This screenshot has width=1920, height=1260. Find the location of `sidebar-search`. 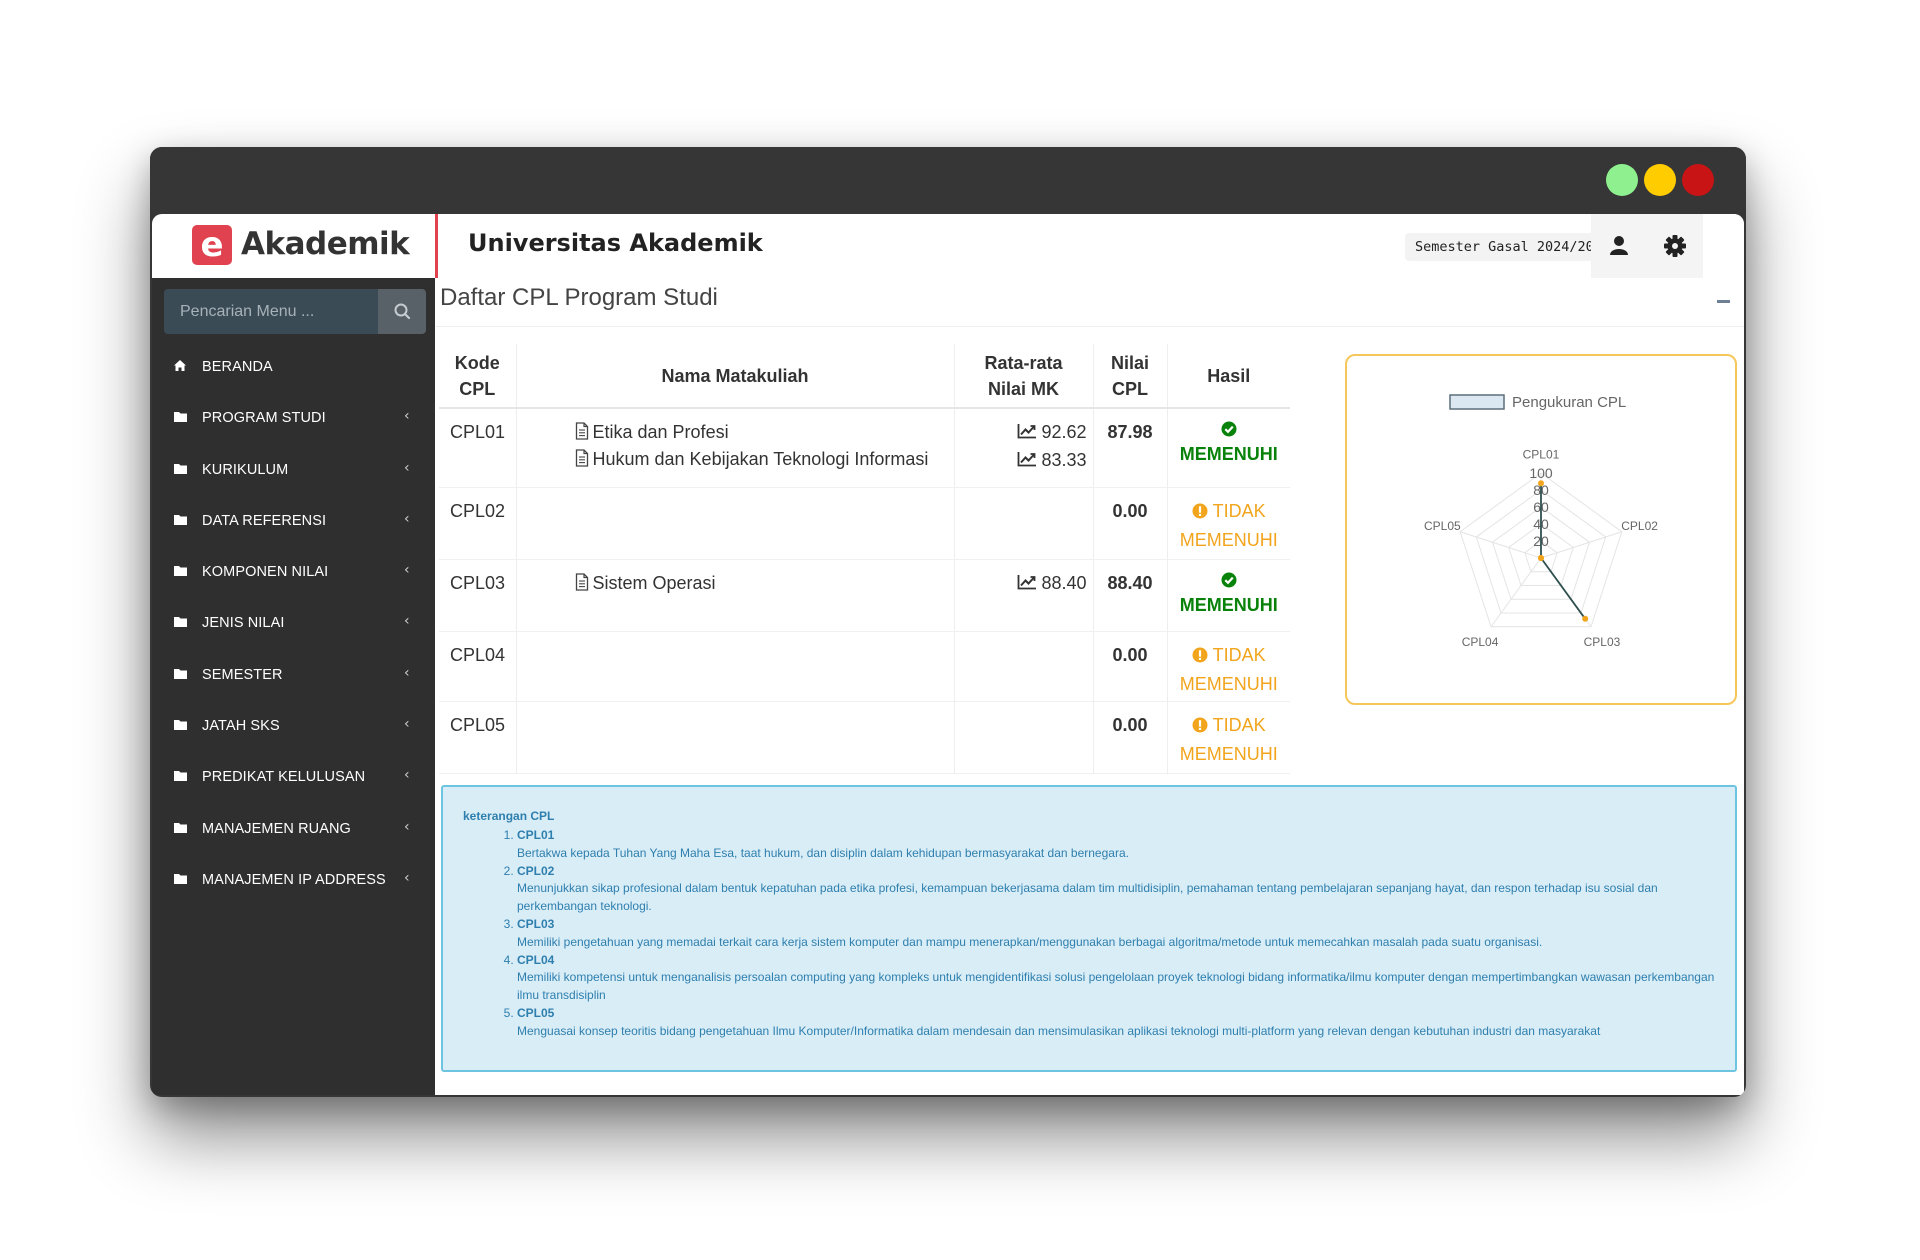

sidebar-search is located at coordinates (295, 311).